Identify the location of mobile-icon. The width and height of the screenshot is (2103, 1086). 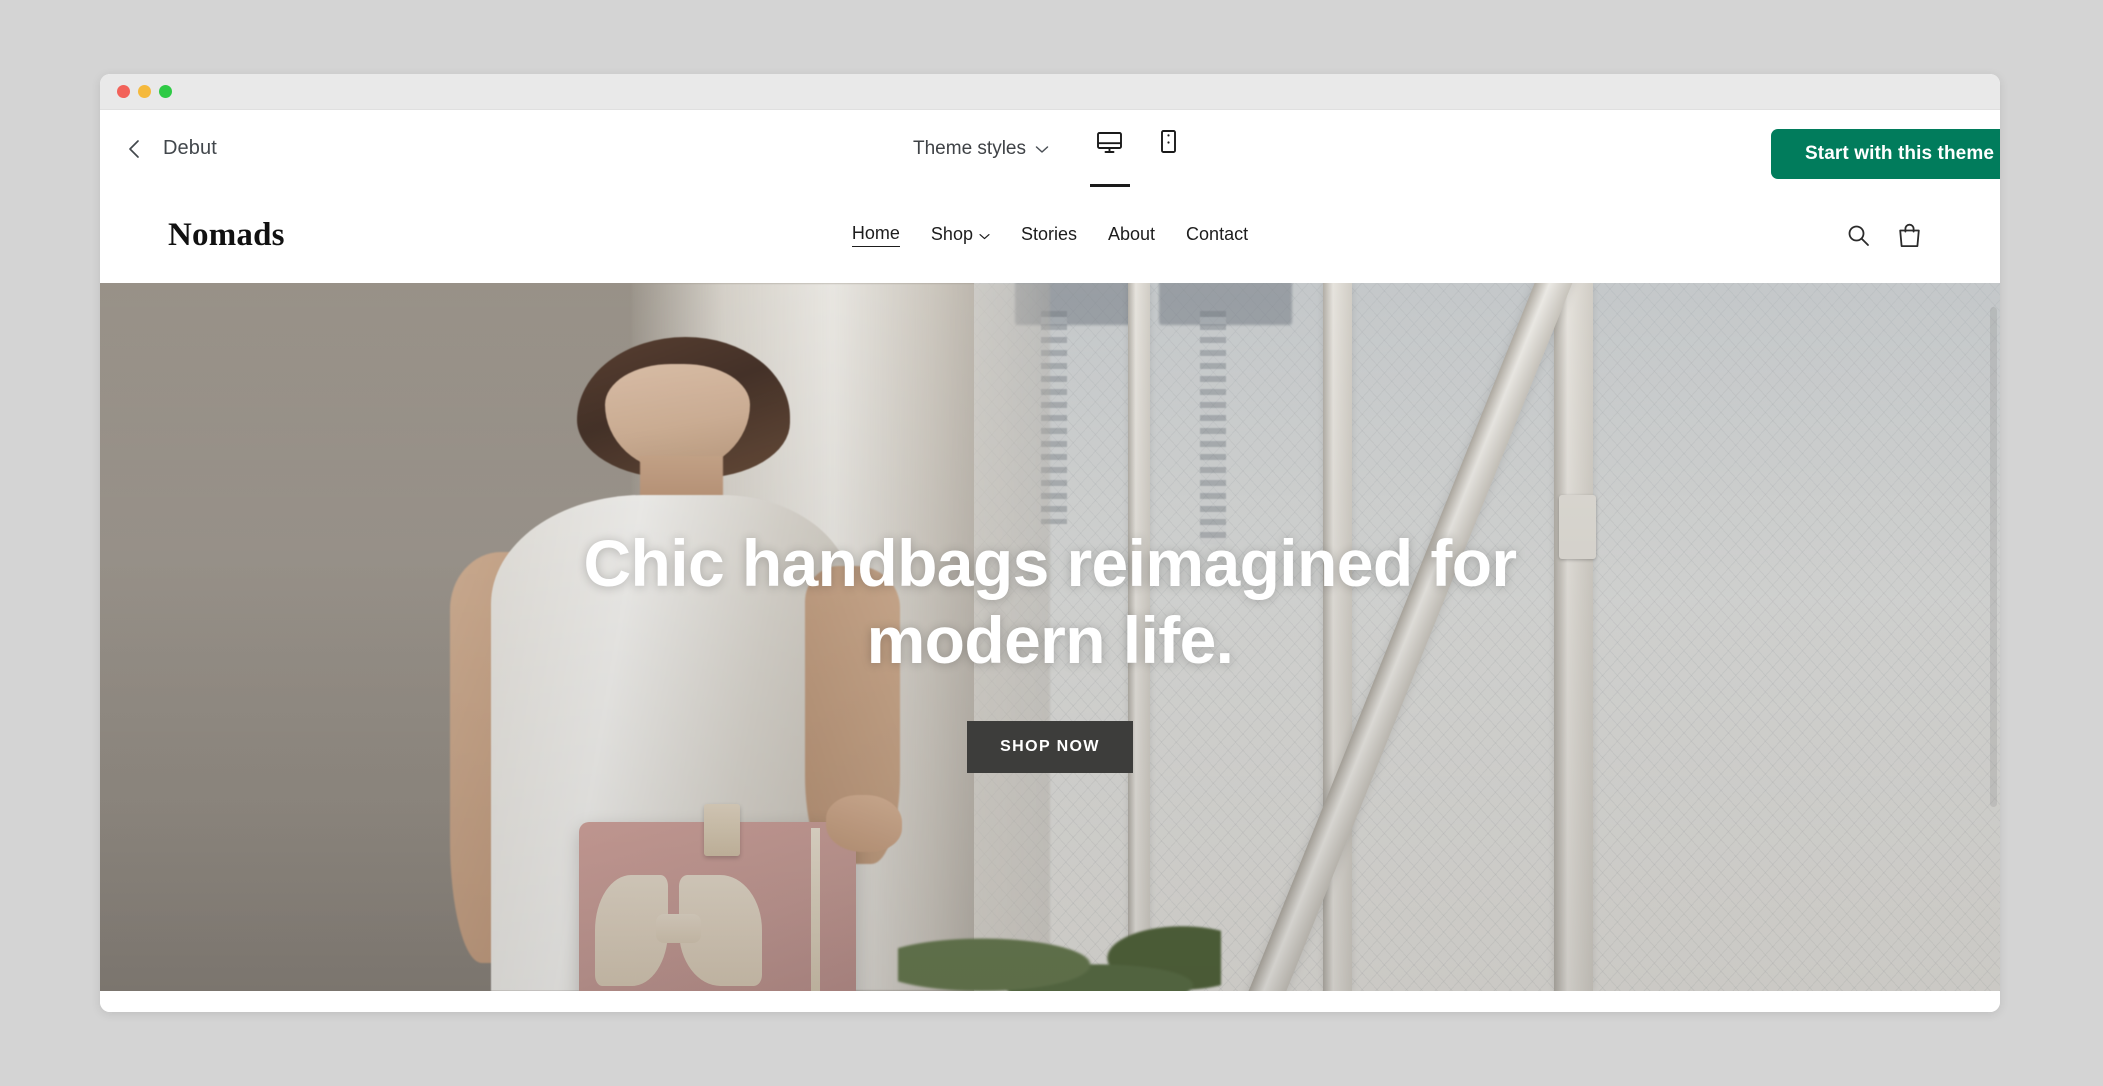
(1168, 142).